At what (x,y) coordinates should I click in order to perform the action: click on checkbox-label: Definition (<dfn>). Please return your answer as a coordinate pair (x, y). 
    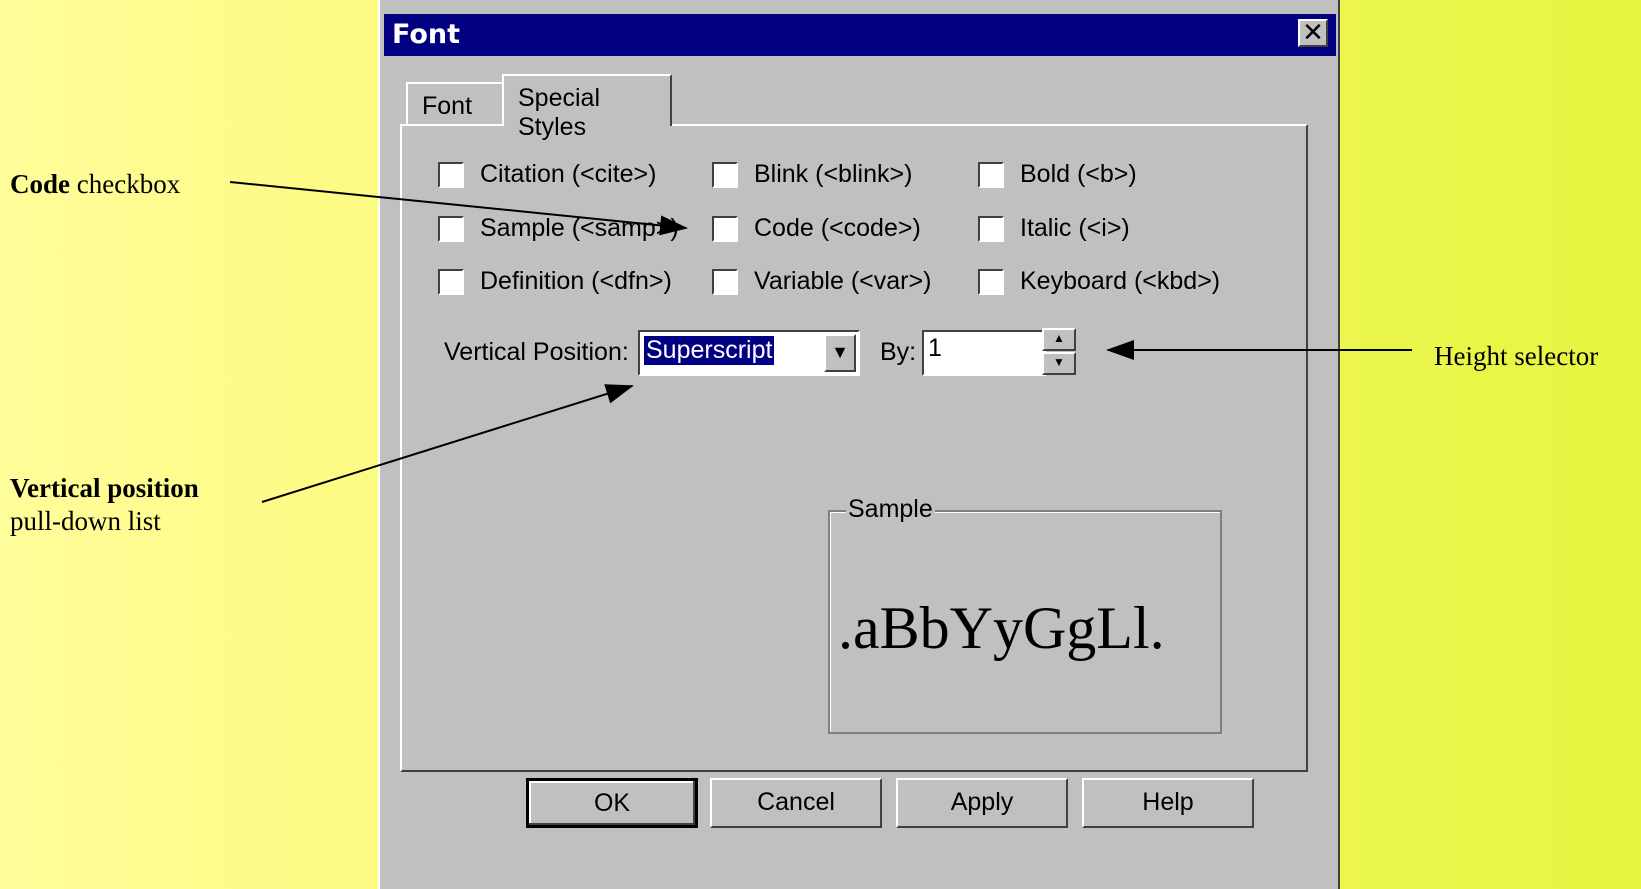
    Looking at the image, I should click on (576, 281).